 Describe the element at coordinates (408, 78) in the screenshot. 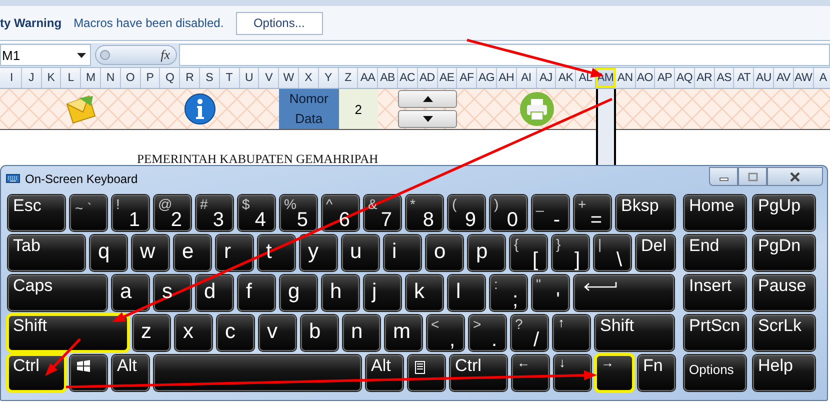

I see `column-header: AC` at that location.